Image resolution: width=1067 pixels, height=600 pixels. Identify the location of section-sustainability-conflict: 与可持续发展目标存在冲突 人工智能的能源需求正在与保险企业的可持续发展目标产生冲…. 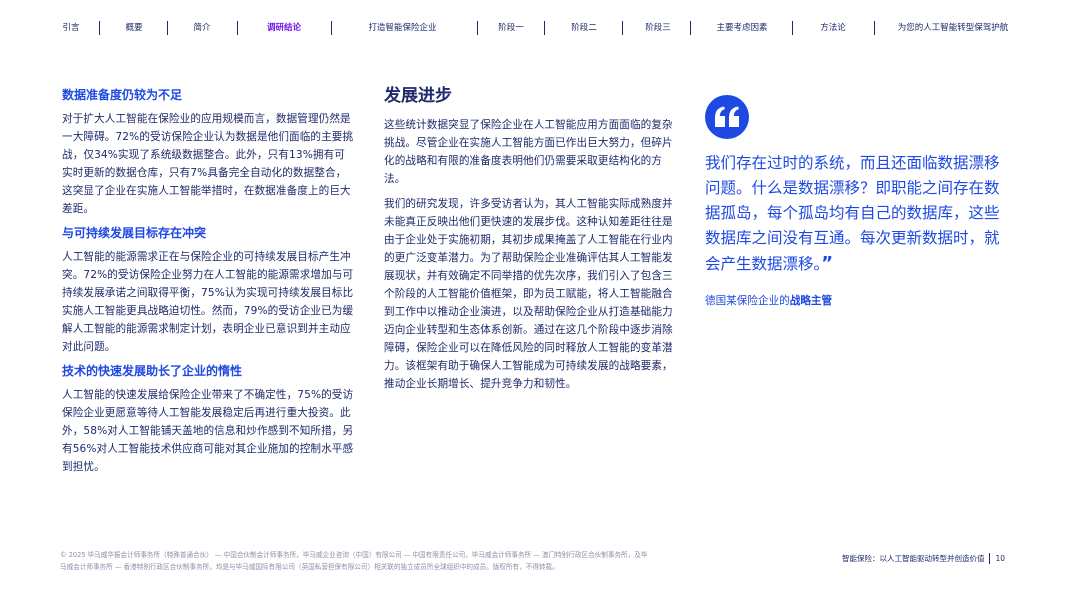
(208, 290).